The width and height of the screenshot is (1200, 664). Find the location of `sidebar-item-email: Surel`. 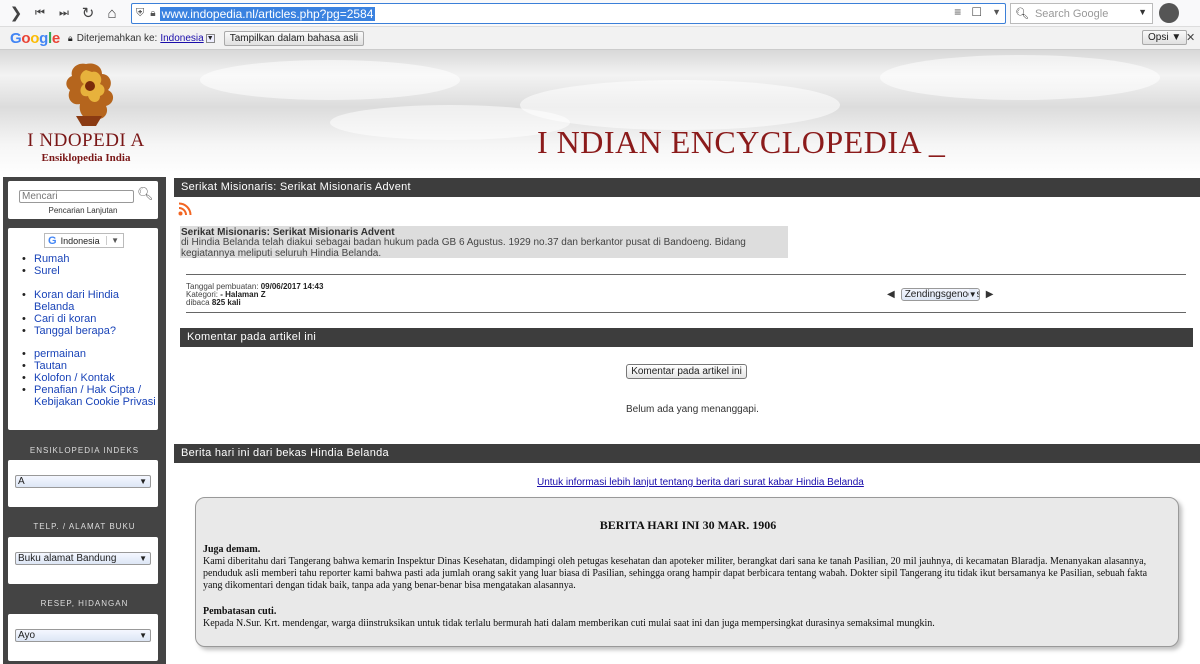

sidebar-item-email: Surel is located at coordinates (45, 271).